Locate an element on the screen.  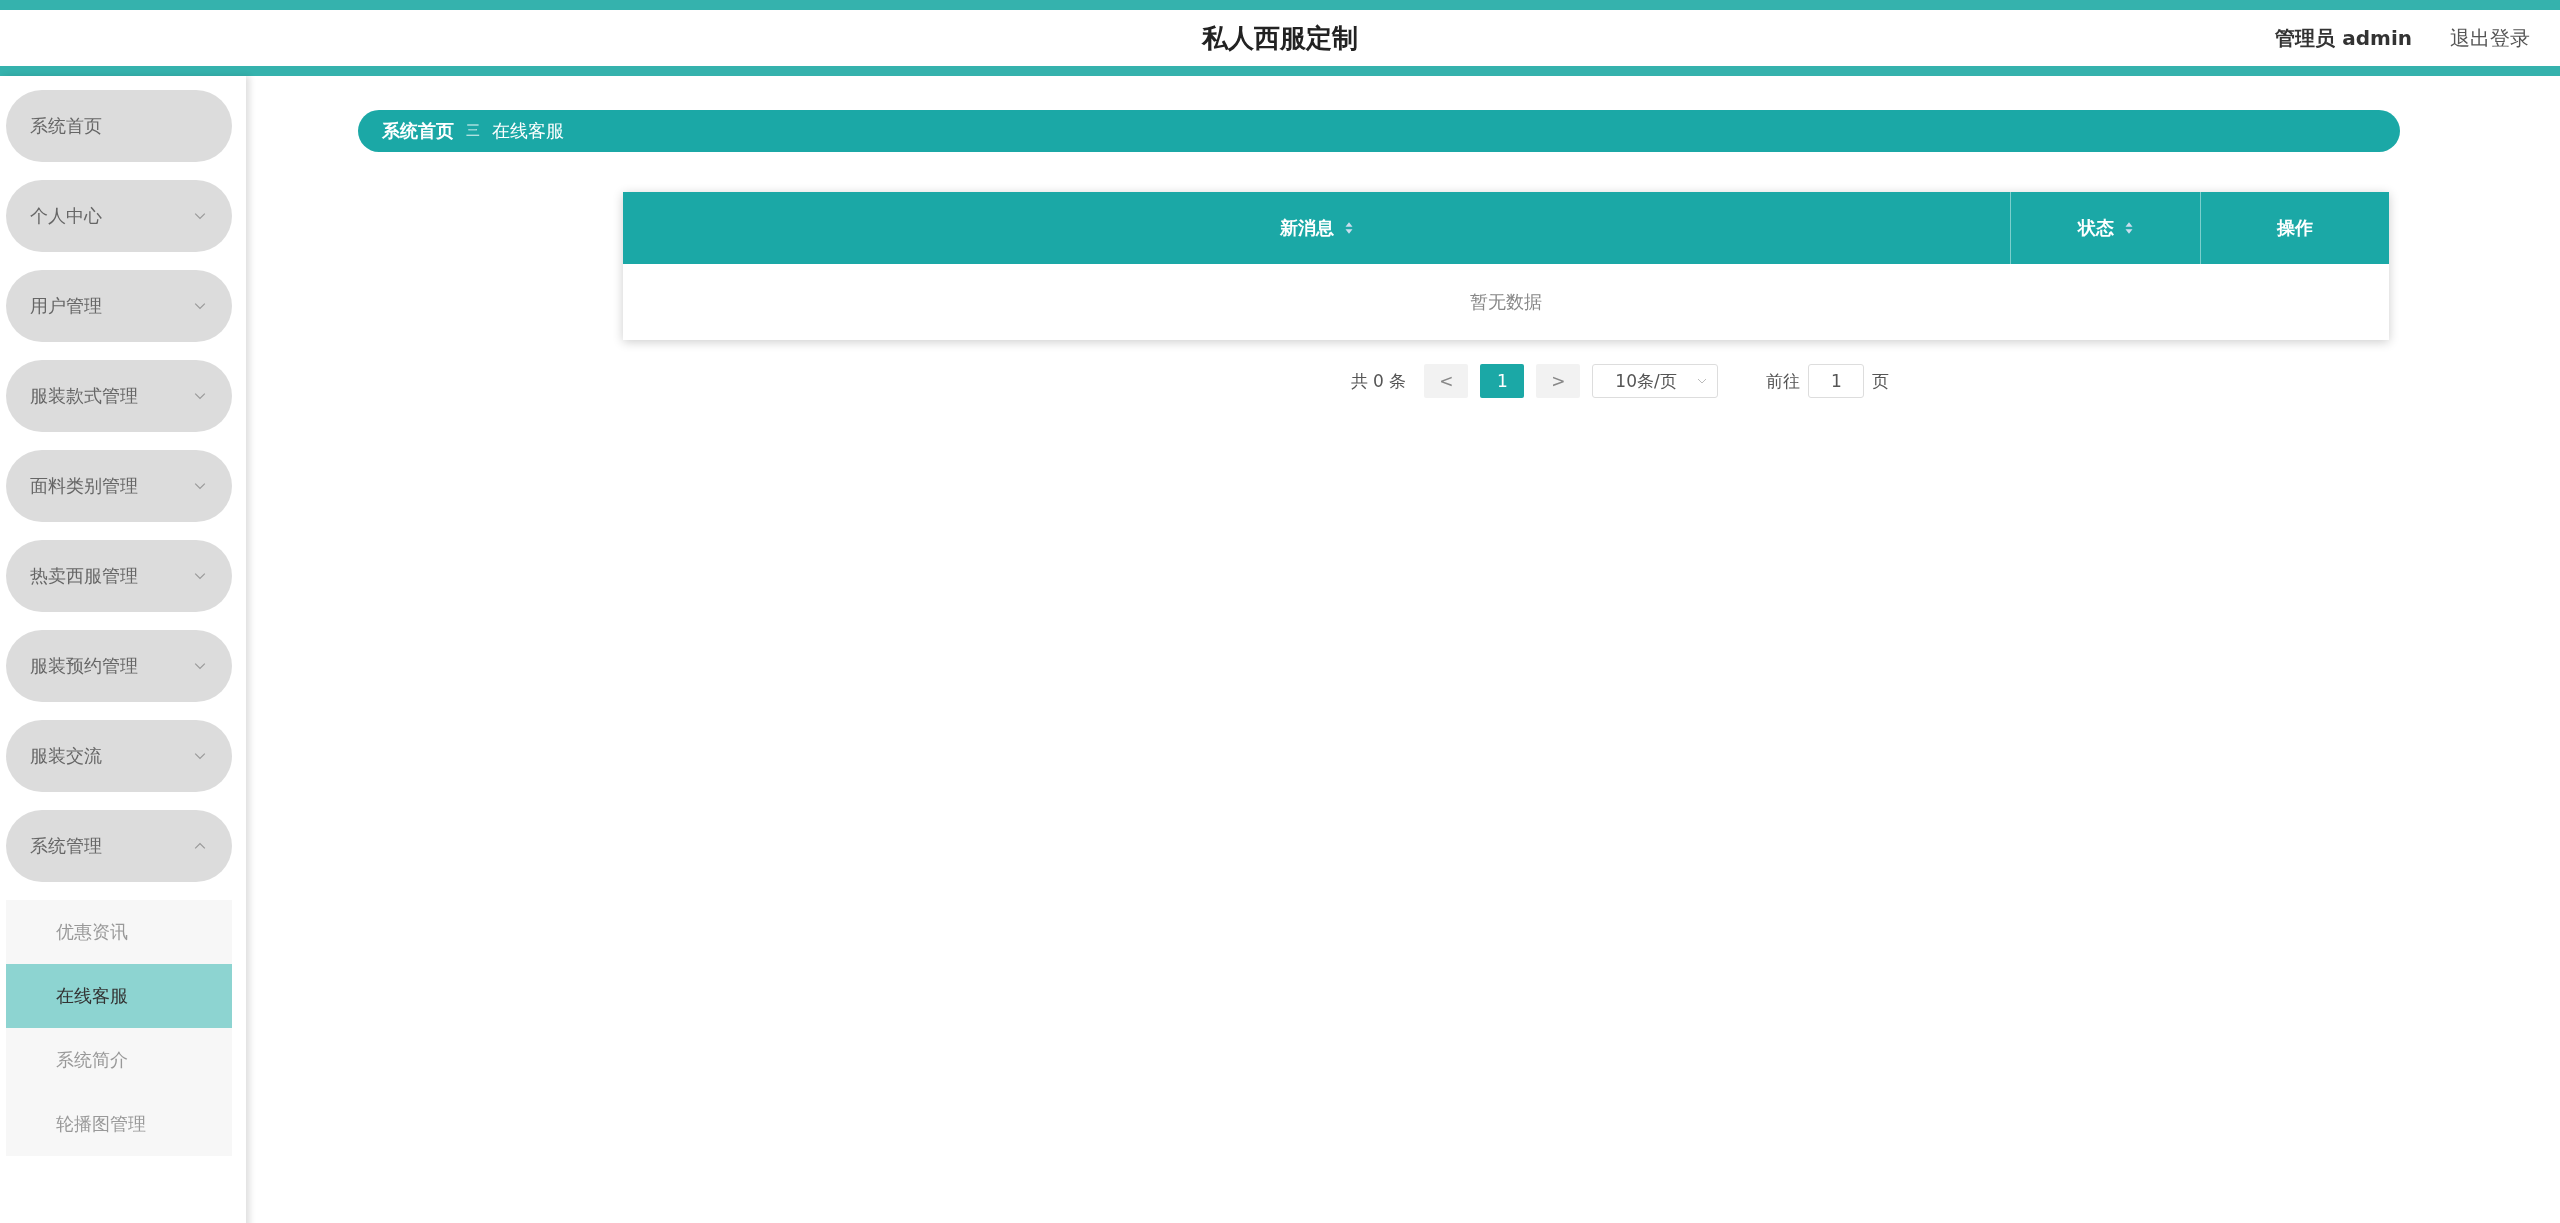
logout-link: 退出登录 is located at coordinates (2490, 38).